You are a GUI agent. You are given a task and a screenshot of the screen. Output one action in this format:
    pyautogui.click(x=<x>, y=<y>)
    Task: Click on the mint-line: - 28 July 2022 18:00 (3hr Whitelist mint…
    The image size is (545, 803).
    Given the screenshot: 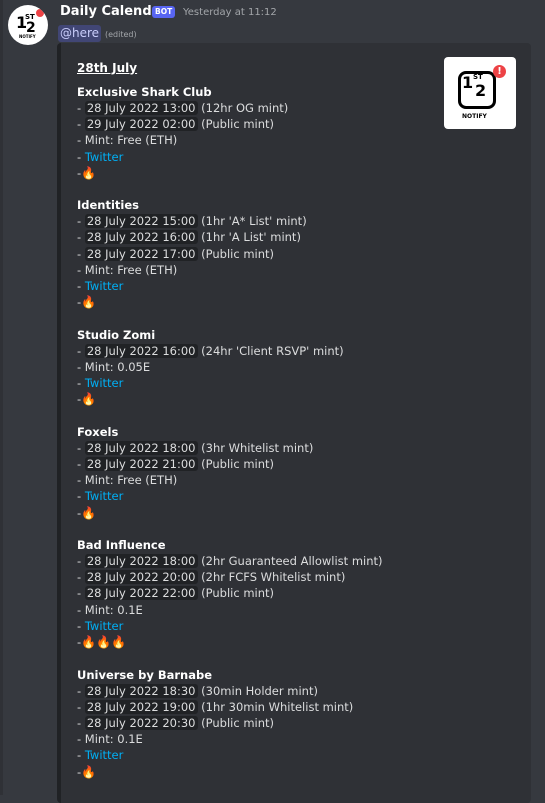 What is the action you would take?
    pyautogui.click(x=195, y=448)
    